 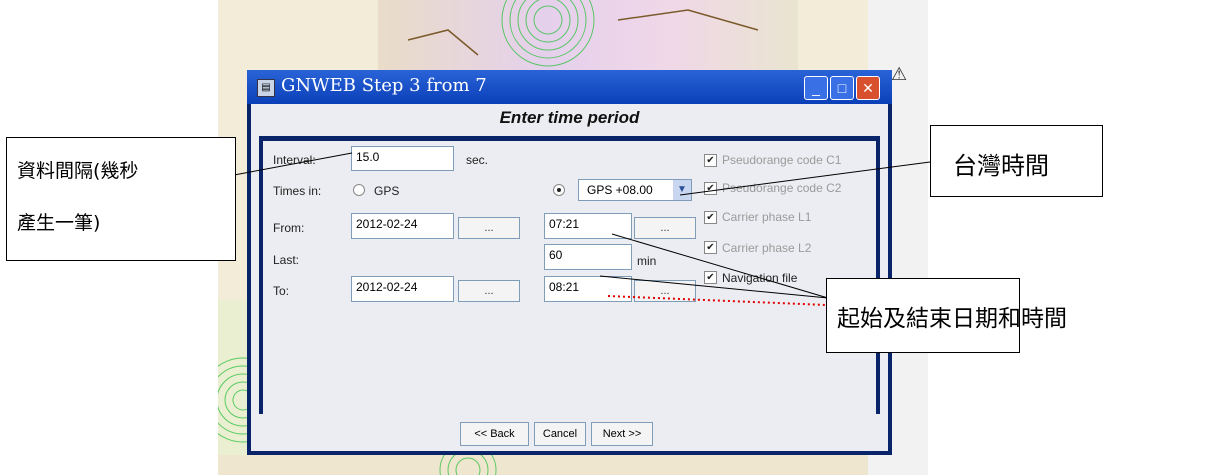 I want to click on interval-callout-line1: 資料間隔(幾秒, so click(x=78, y=171).